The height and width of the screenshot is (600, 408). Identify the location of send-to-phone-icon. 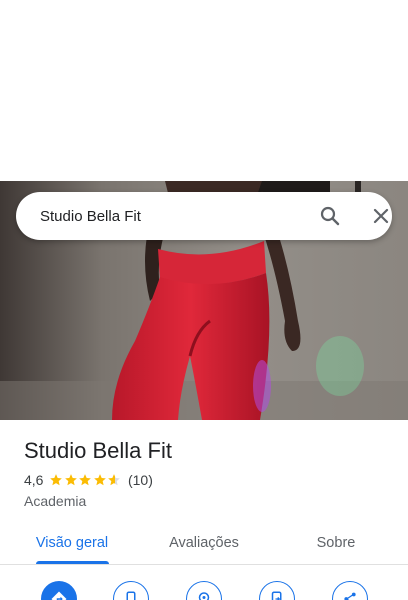
(276, 595).